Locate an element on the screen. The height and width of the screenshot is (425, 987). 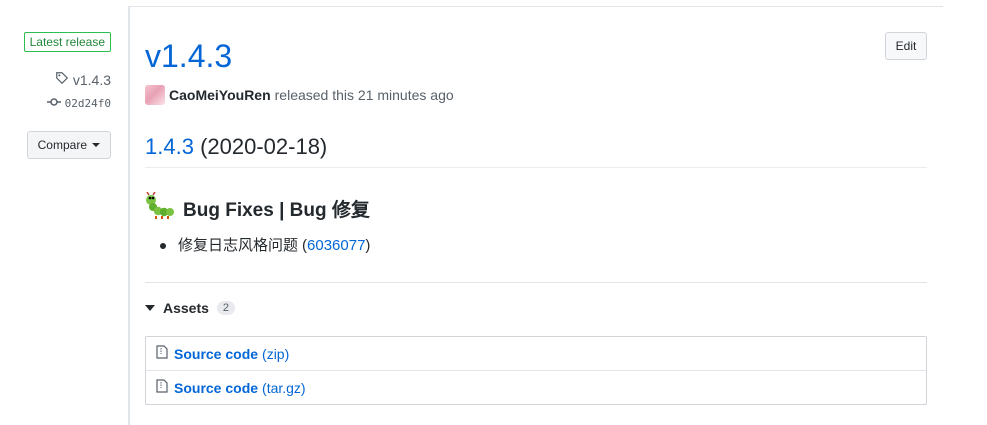
tag-name: v1.4.3 is located at coordinates (91, 79).